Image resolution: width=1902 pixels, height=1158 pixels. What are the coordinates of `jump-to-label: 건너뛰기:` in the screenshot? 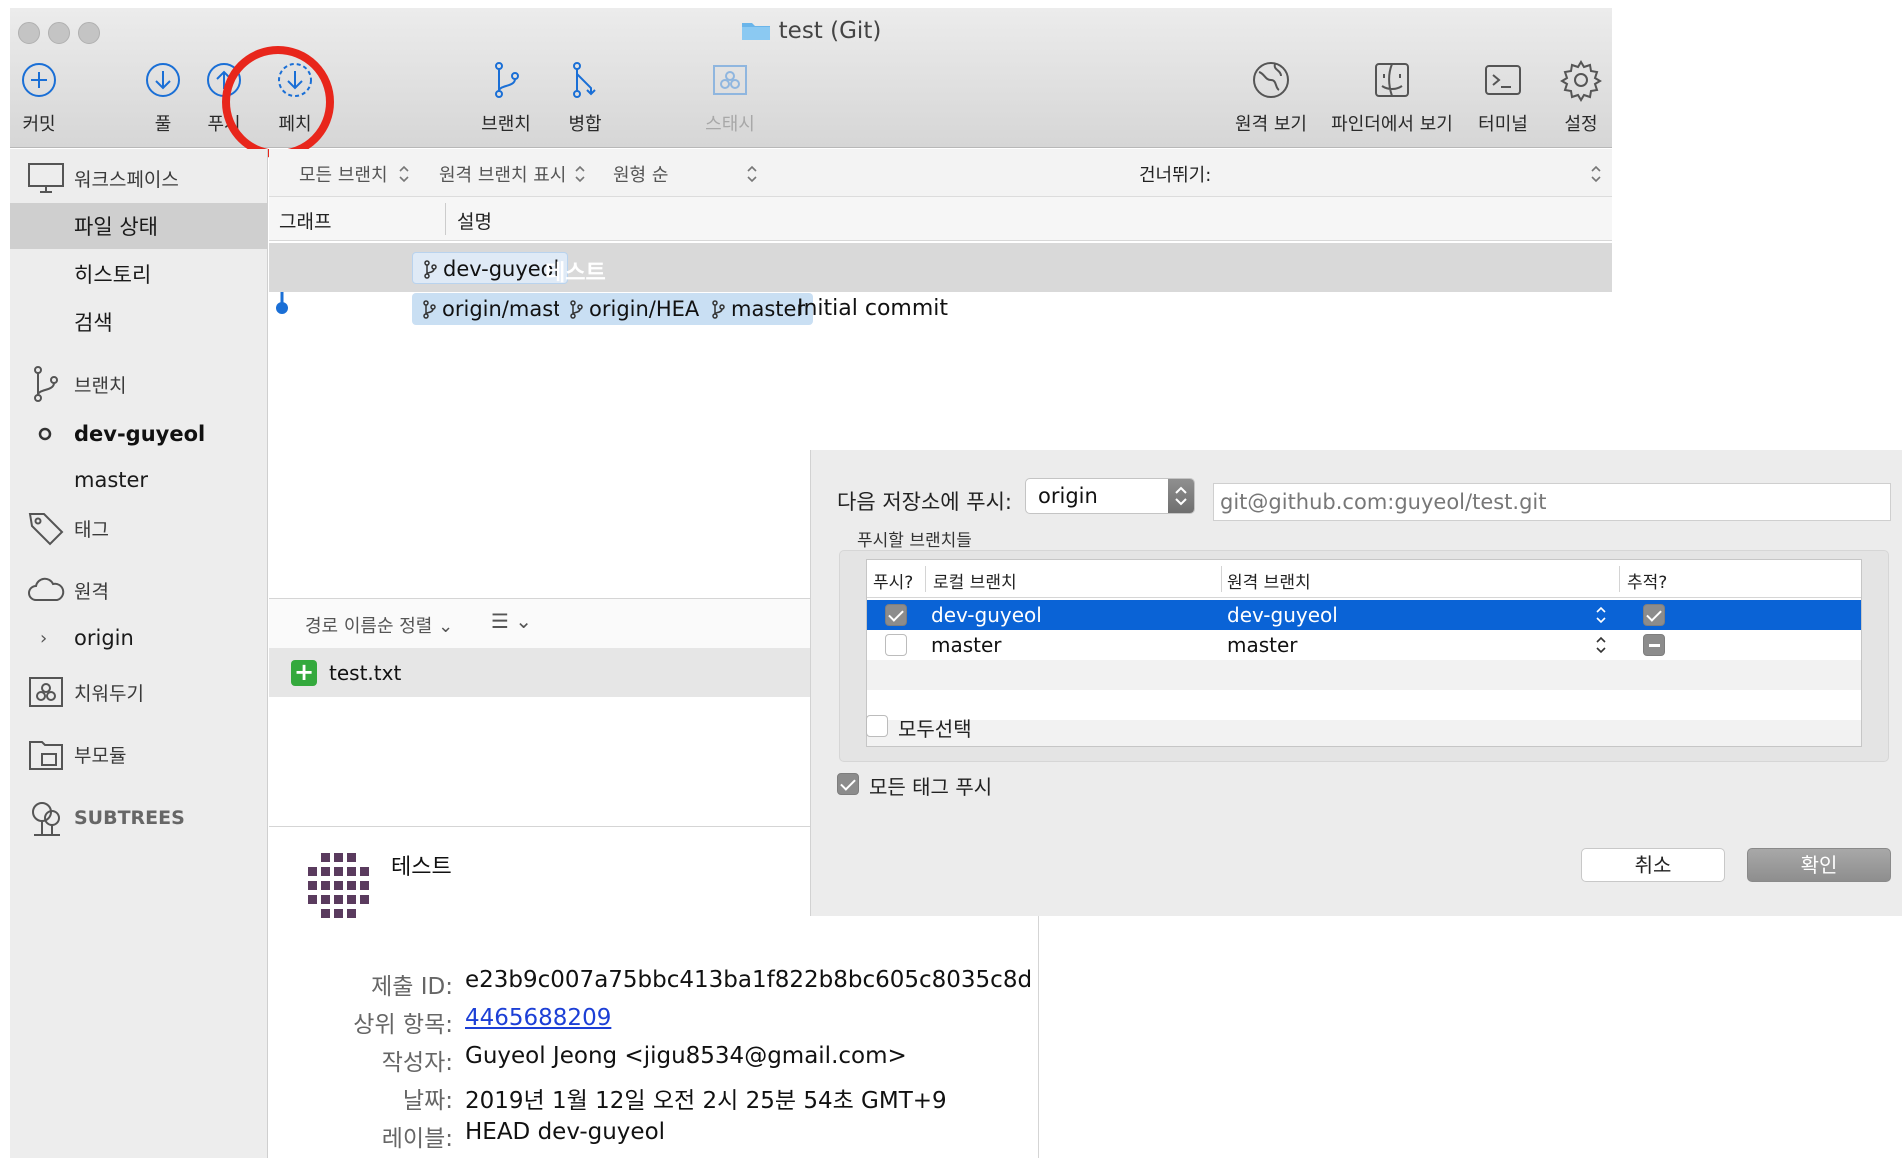 It's located at (1175, 175).